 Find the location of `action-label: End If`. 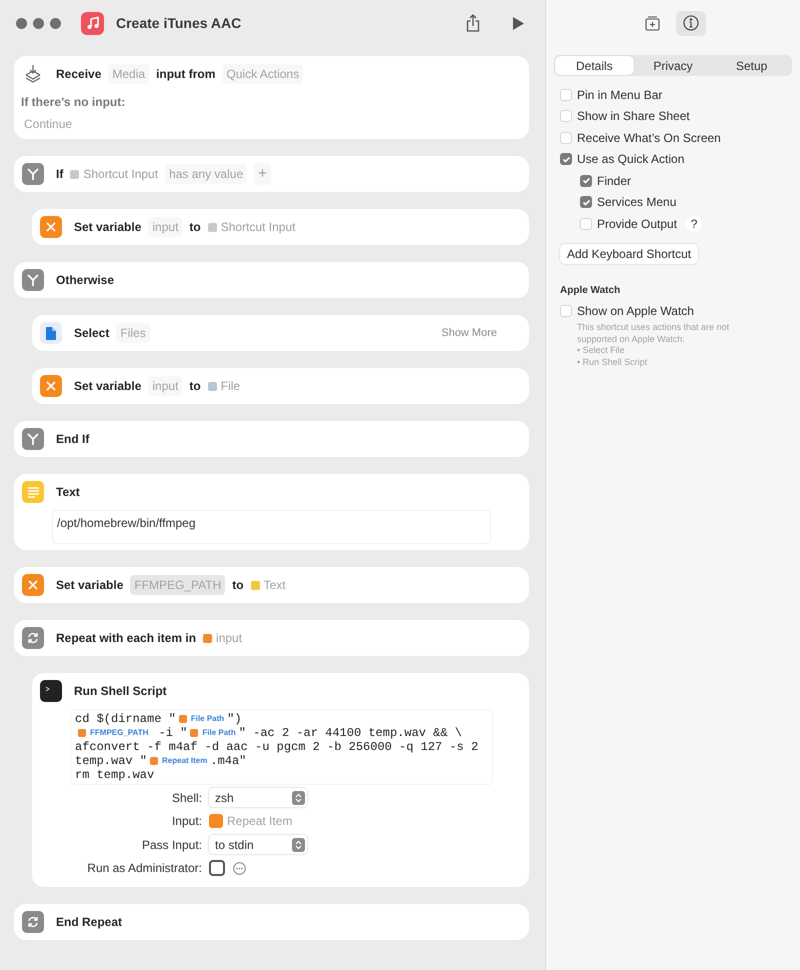

action-label: End If is located at coordinates (73, 439).